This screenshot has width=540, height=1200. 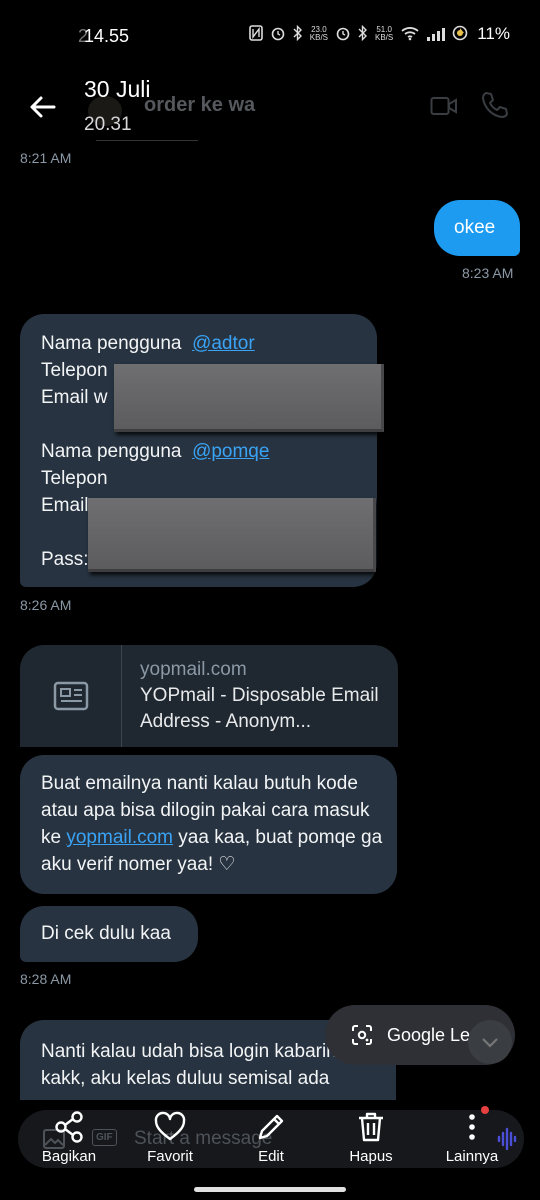 What do you see at coordinates (170, 1126) in the screenshot?
I see `heart-icon` at bounding box center [170, 1126].